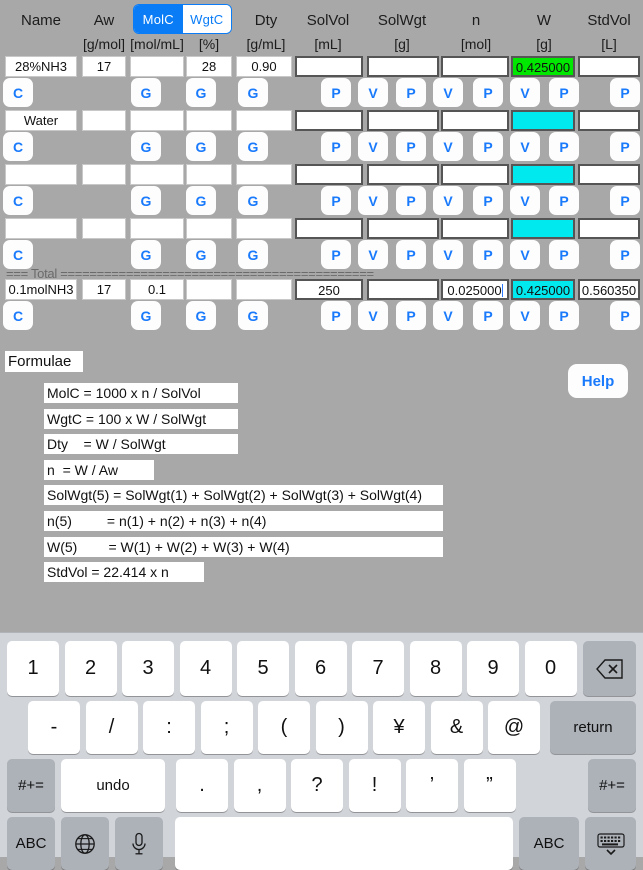 The image size is (643, 870). What do you see at coordinates (625, 254) in the screenshot?
I see `btn-stdvol_p-3: P` at bounding box center [625, 254].